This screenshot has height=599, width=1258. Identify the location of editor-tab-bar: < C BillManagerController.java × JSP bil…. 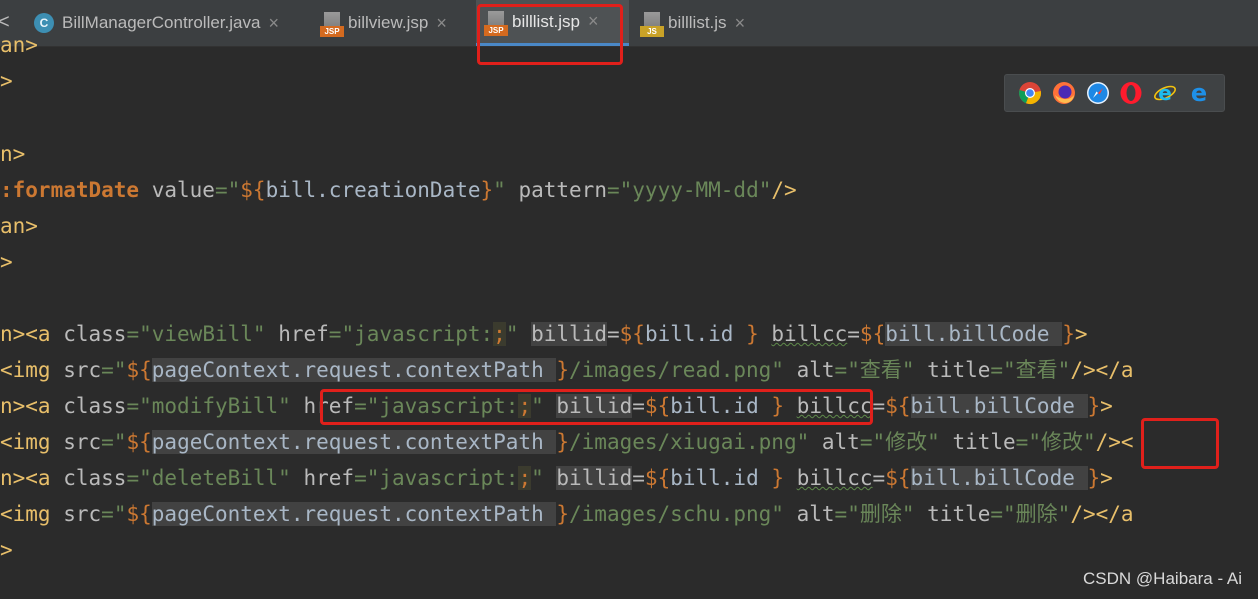
(629, 23).